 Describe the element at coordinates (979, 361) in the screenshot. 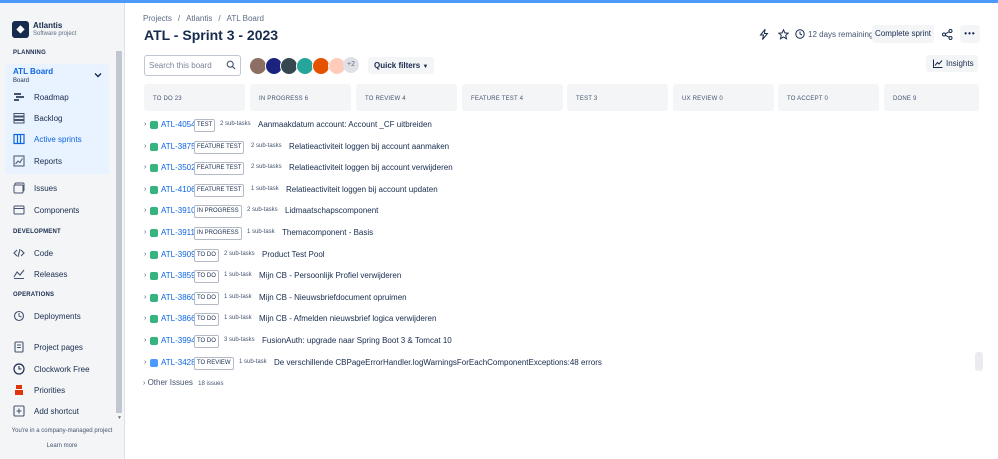

I see `main-scrollbar` at that location.